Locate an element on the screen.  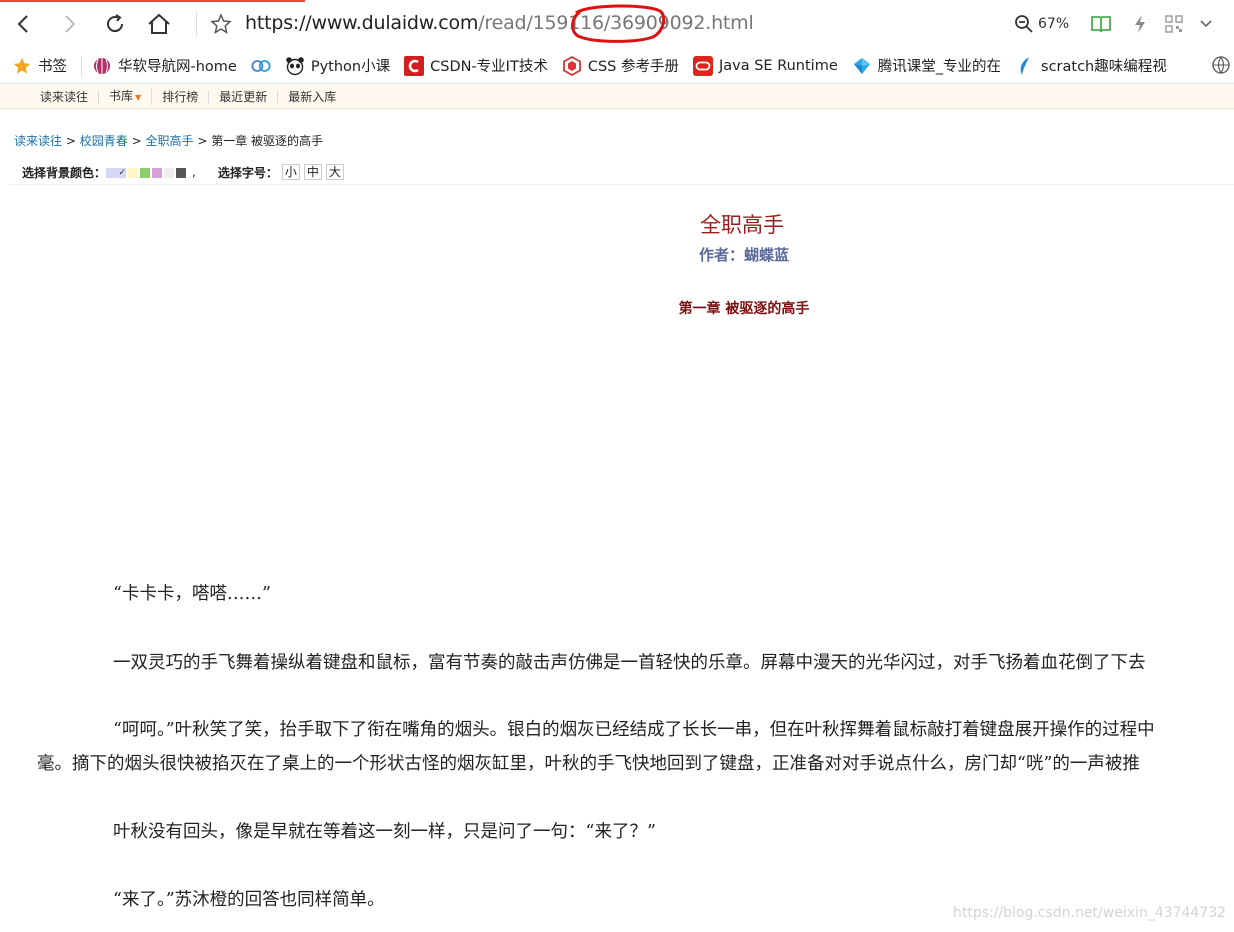
paragraph: 叶秋没有回头，像是早就在等着这一刻一样，只是问了一句：“来了？” is located at coordinates (384, 832).